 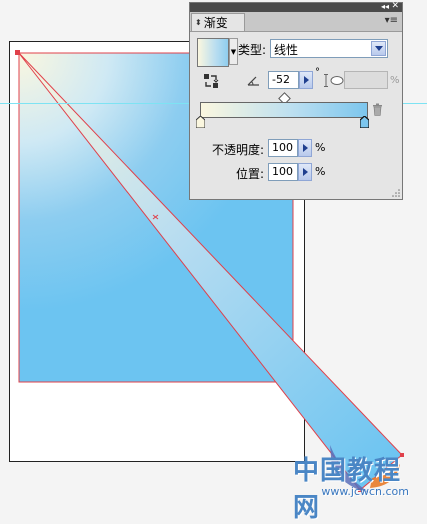 I want to click on tab-gradient-label: 渐变, so click(x=215, y=23).